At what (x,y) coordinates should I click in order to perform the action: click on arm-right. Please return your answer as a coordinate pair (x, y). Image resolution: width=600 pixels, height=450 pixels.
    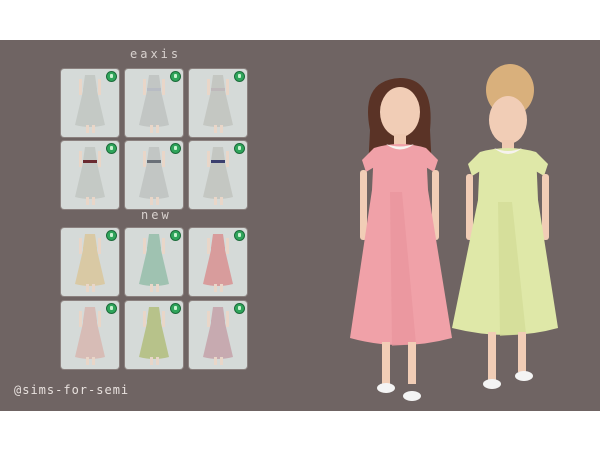
    Looking at the image, I should click on (545, 207).